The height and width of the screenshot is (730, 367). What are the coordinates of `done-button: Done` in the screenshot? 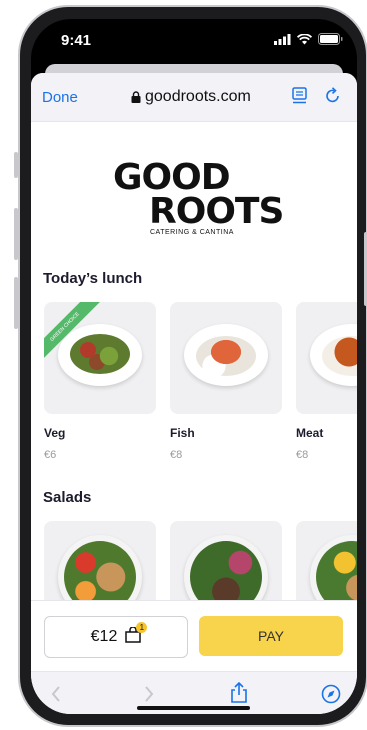 It's located at (60, 97).